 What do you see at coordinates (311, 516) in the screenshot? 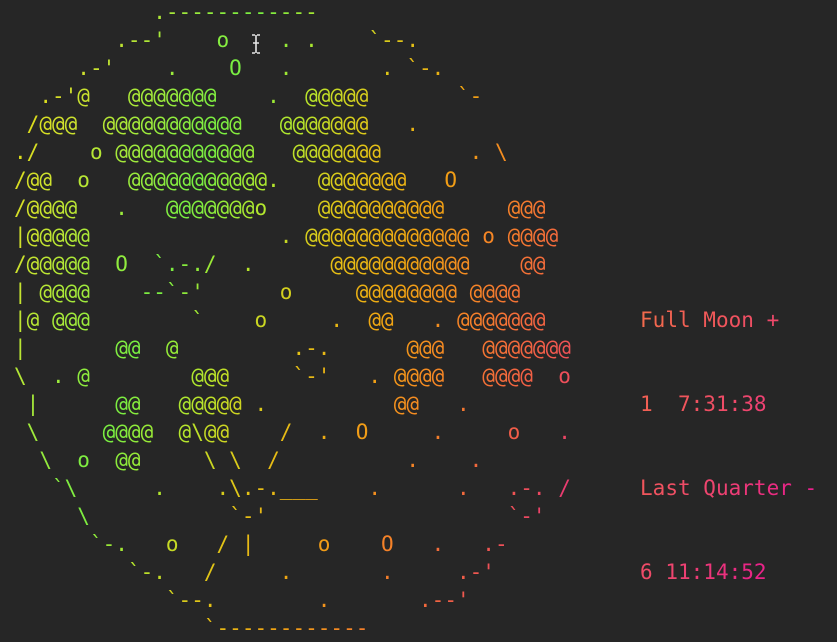
I see `moon-row: \ `-' `-'` at bounding box center [311, 516].